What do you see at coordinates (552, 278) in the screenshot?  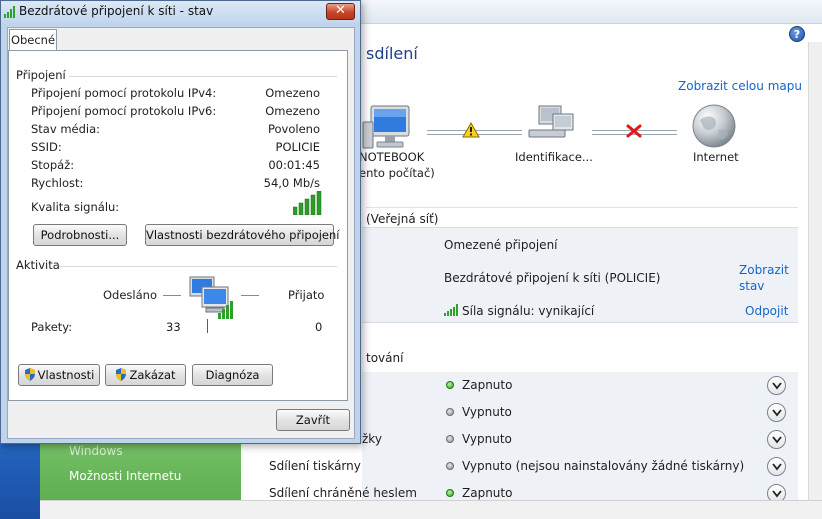 I see `connection-name-link: Bezdrátové připojení k síti (POLICIE)` at bounding box center [552, 278].